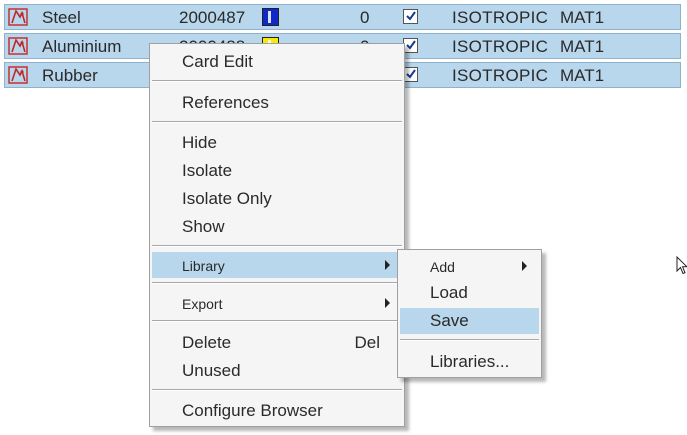  Describe the element at coordinates (217, 61) in the screenshot. I see `menu-item-label: Card Edit` at that location.